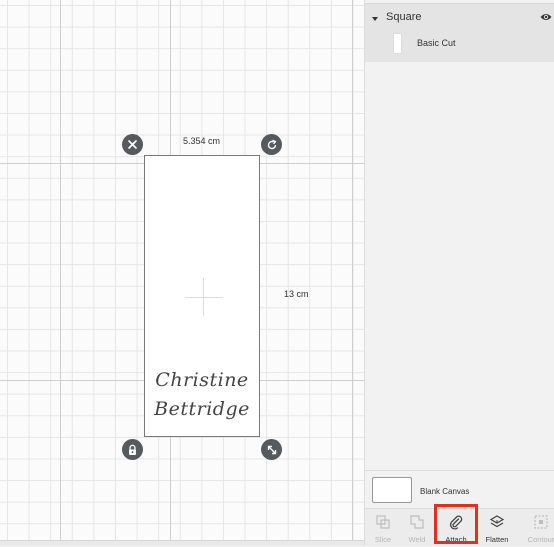 Image resolution: width=554 pixels, height=547 pixels. I want to click on flatten-button: Flatten, so click(497, 528).